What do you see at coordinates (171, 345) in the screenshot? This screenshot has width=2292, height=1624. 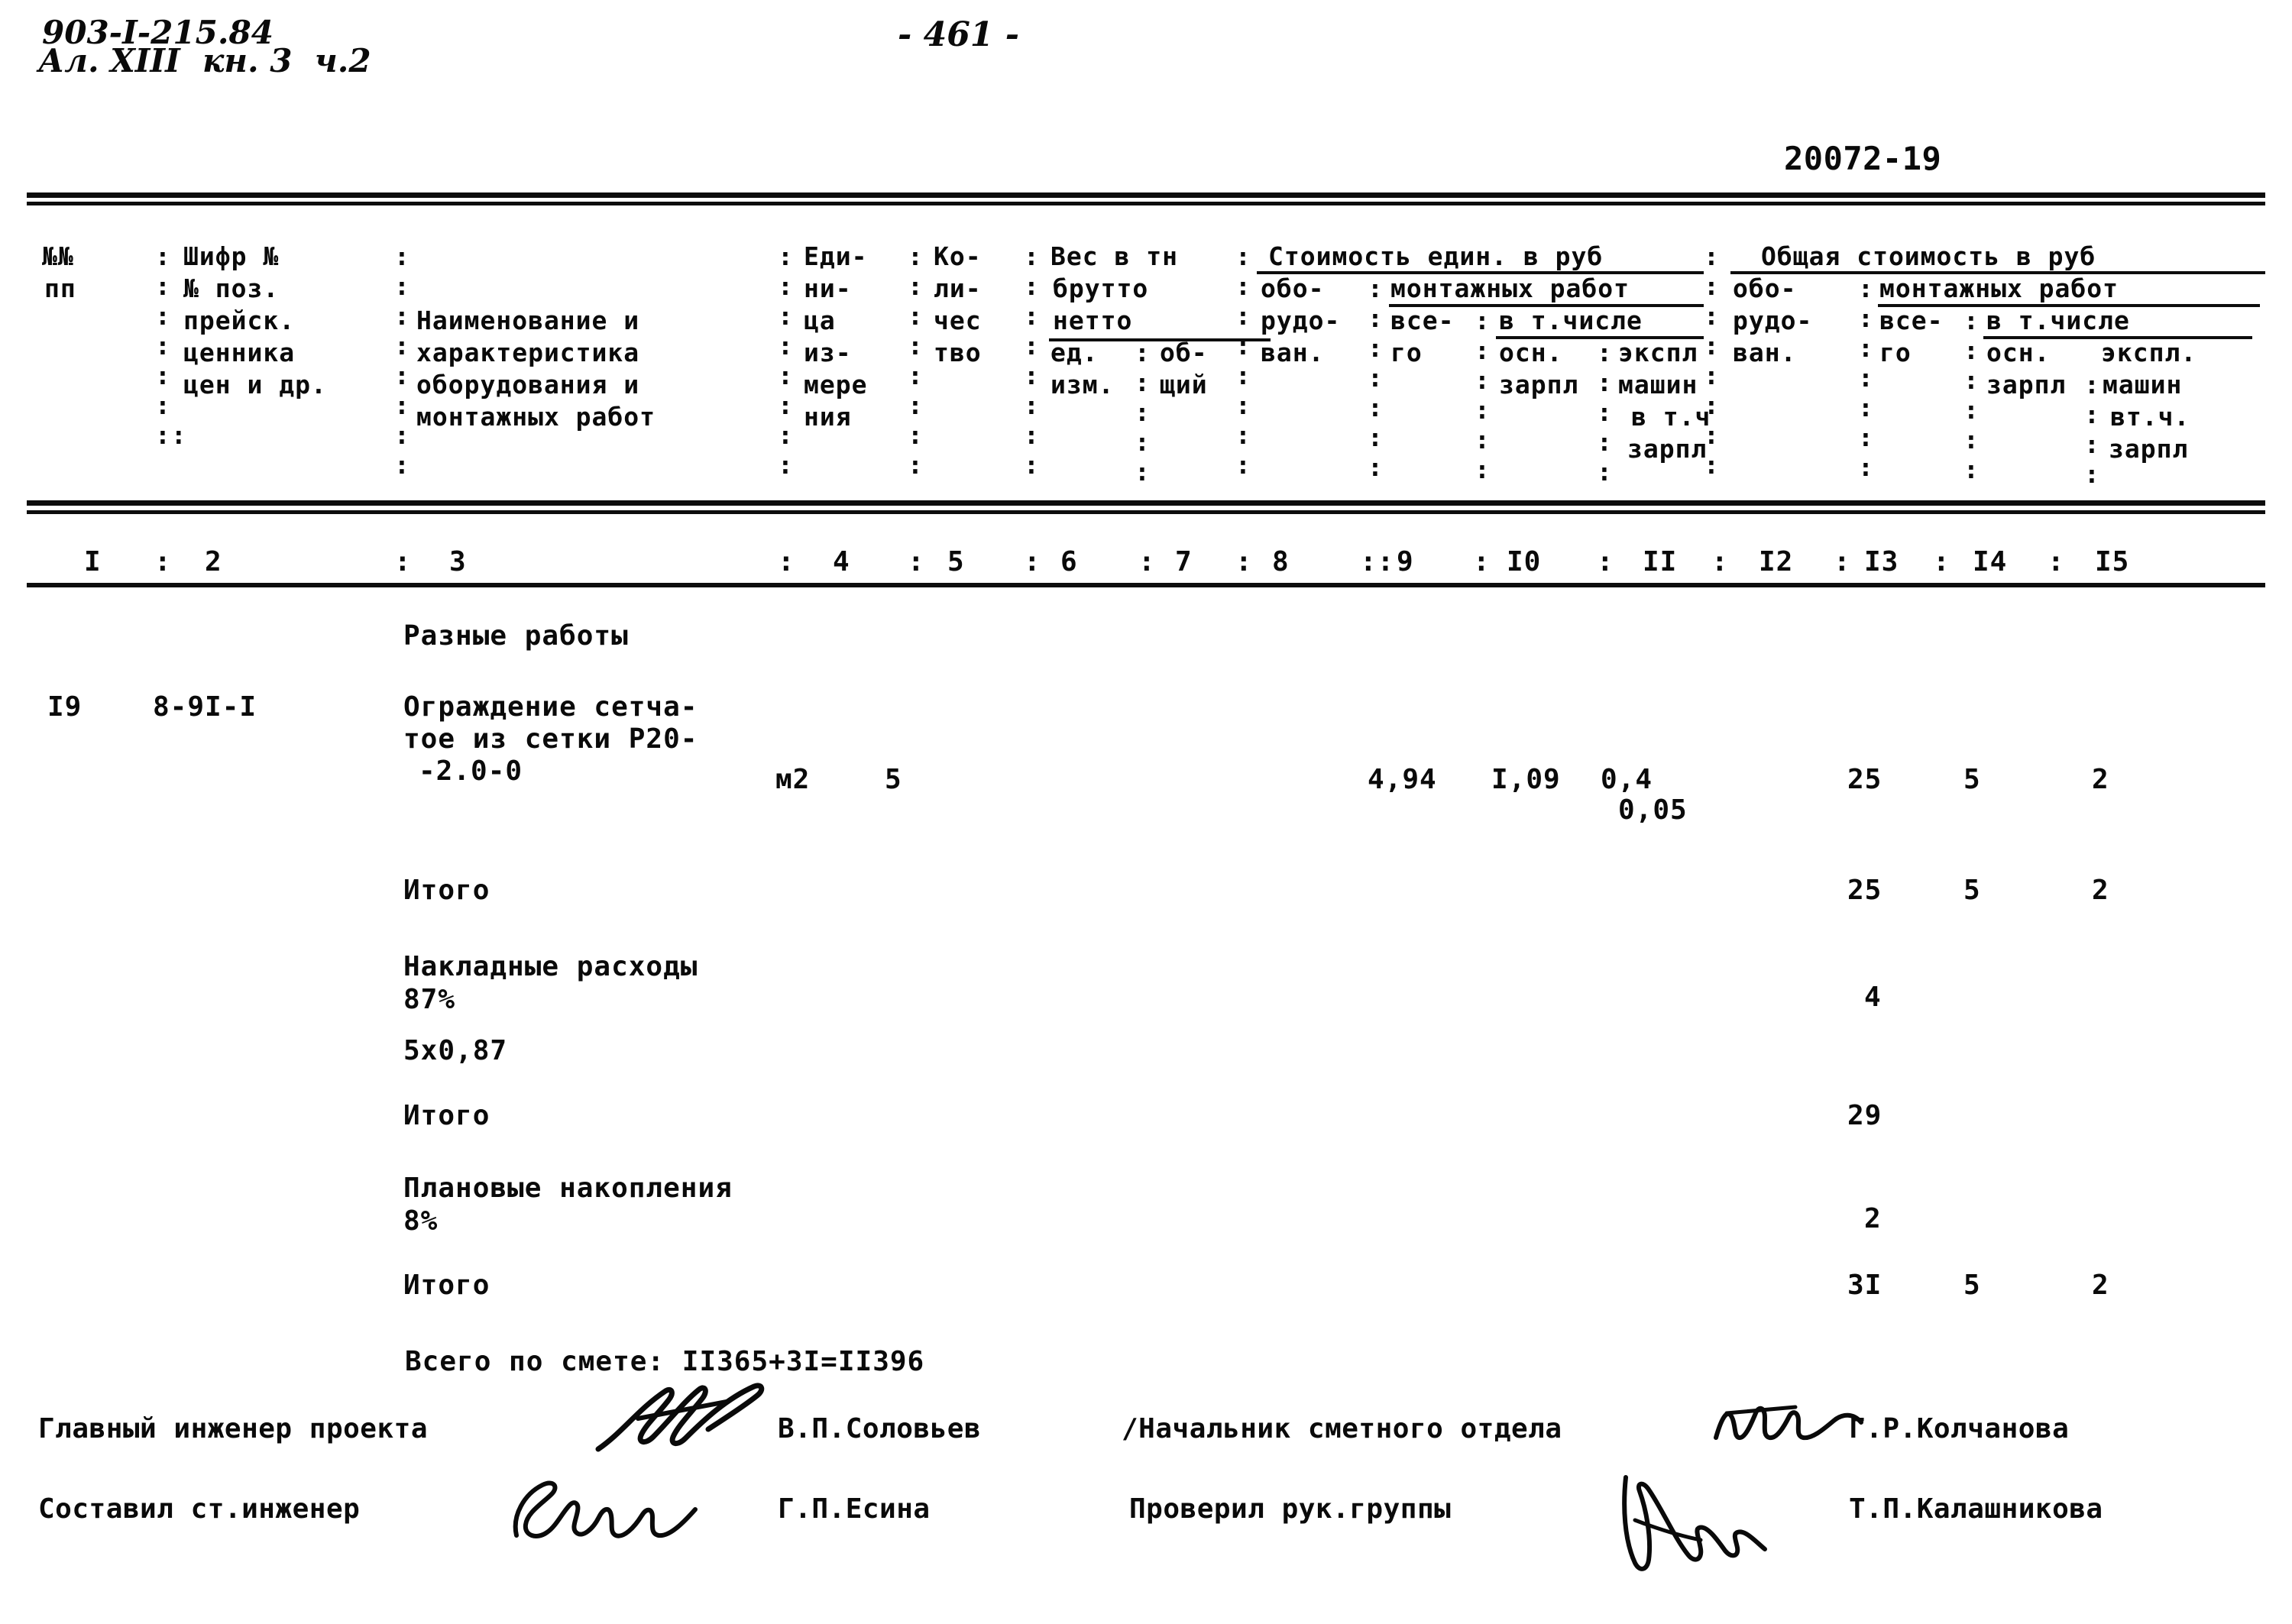 I see `sep-col1-col2: : : : : : : ::` at bounding box center [171, 345].